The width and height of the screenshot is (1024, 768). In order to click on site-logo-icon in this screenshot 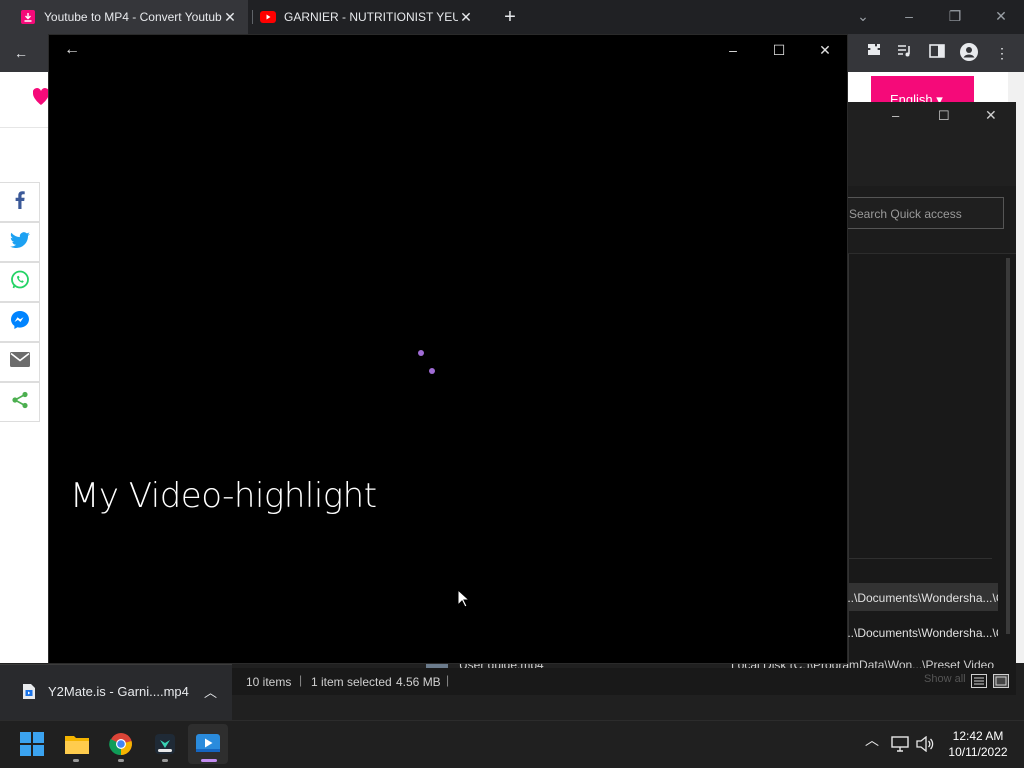, I will do `click(41, 99)`.